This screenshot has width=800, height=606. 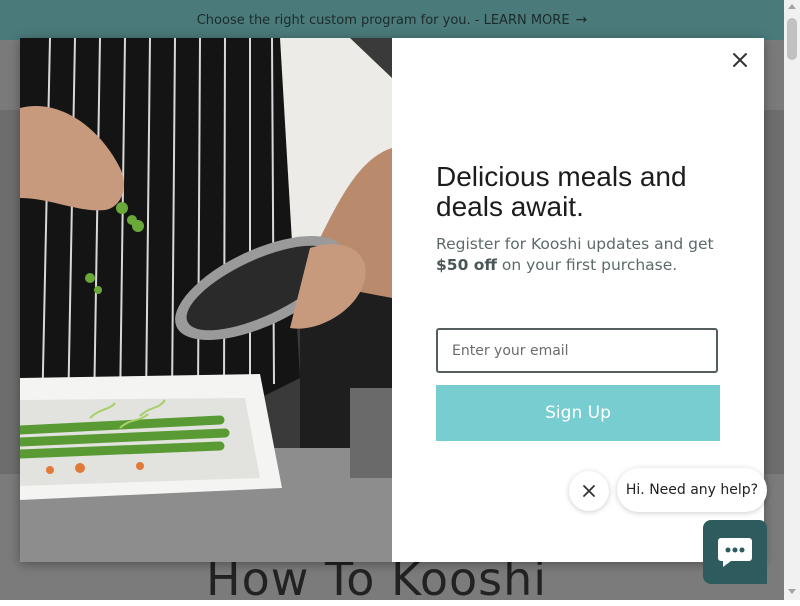 I want to click on chat-dismiss-button, so click(x=589, y=491).